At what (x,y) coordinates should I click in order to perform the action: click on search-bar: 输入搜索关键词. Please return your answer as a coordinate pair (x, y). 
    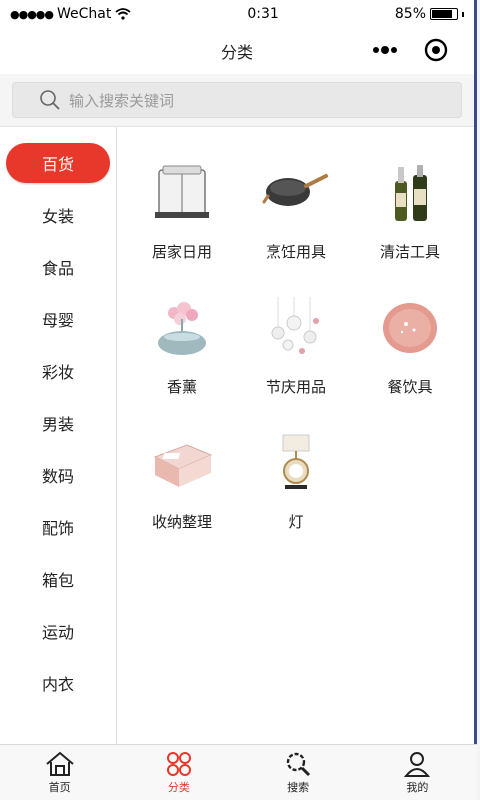
    Looking at the image, I should click on (237, 100).